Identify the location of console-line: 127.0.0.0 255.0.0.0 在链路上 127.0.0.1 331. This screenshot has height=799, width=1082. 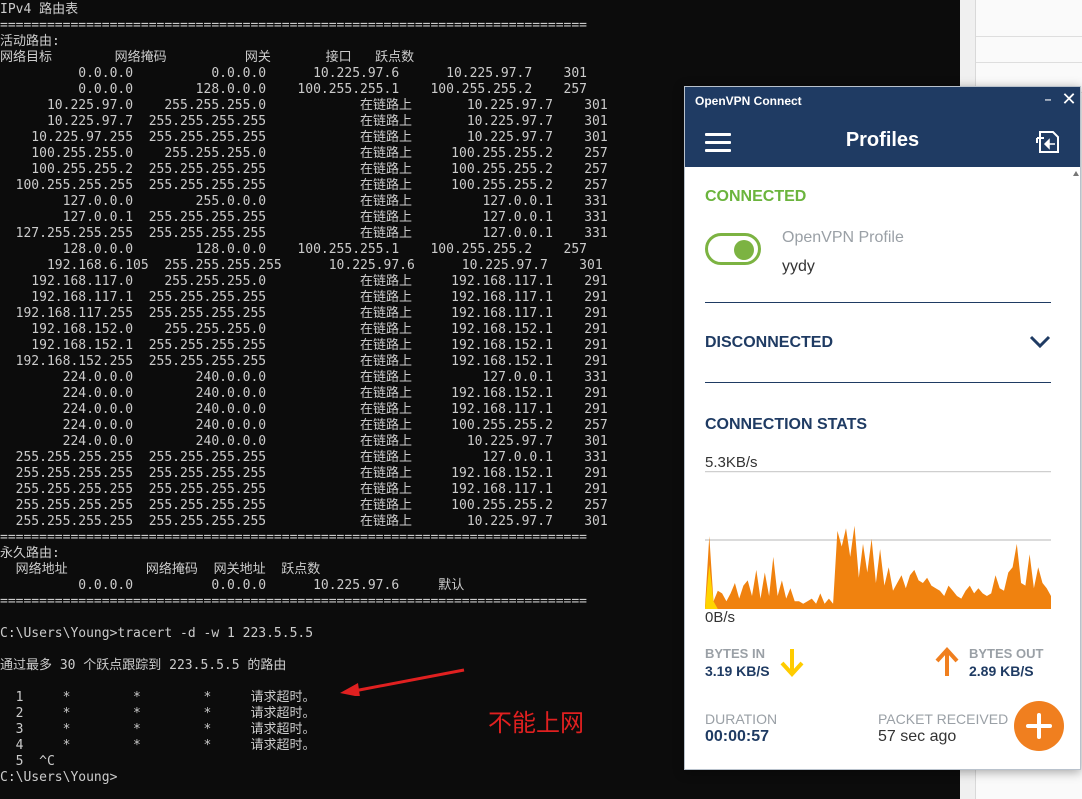
(304, 201).